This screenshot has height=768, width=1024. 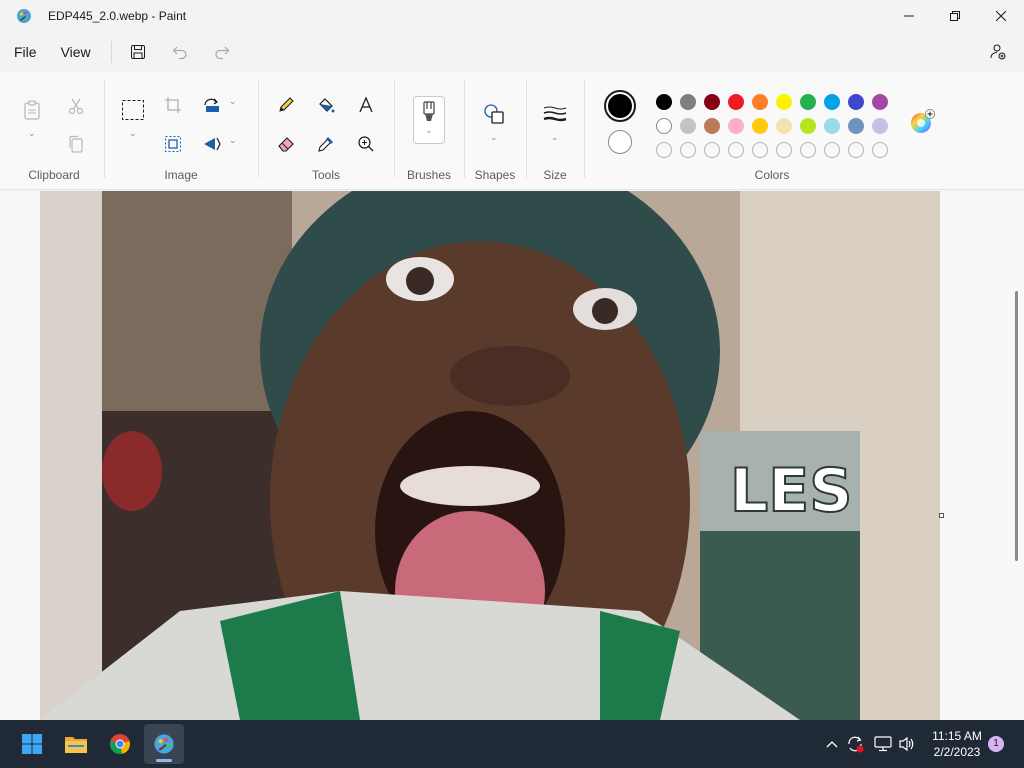 What do you see at coordinates (1016, 426) in the screenshot?
I see `vertical-scrollbar` at bounding box center [1016, 426].